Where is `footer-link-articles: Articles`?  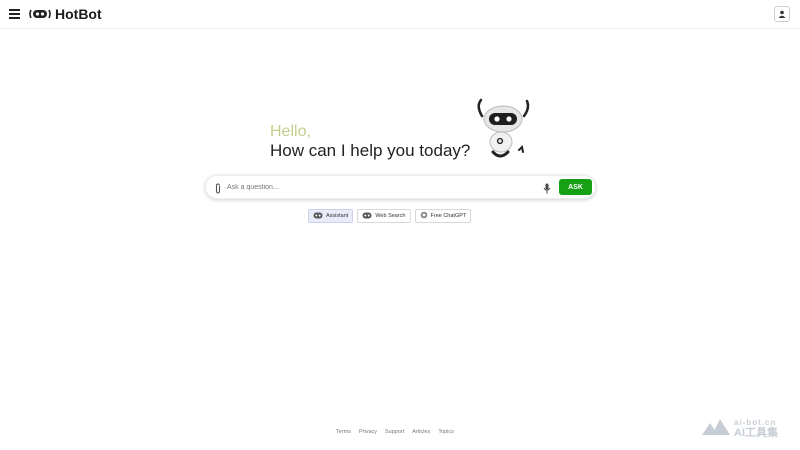
footer-link-articles: Articles is located at coordinates (421, 432).